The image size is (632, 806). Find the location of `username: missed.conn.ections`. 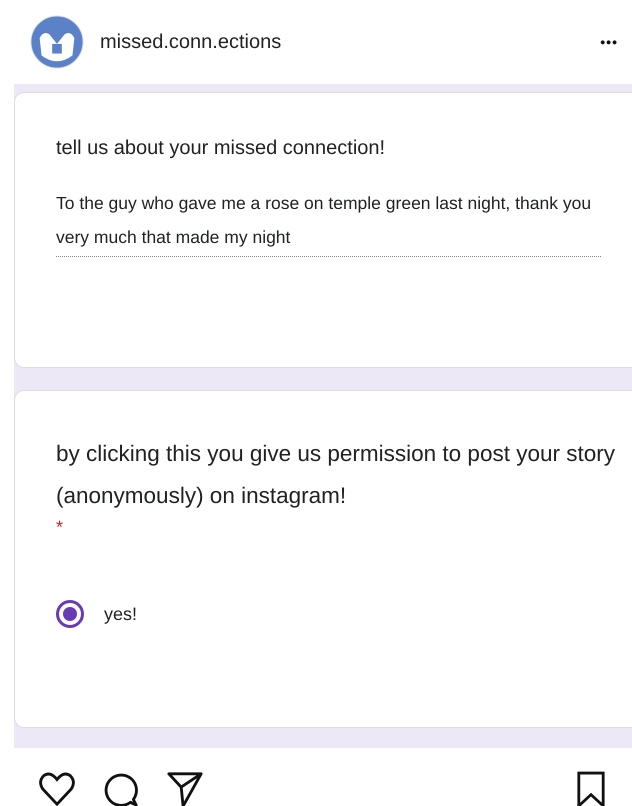

username: missed.conn.ections is located at coordinates (342, 42).